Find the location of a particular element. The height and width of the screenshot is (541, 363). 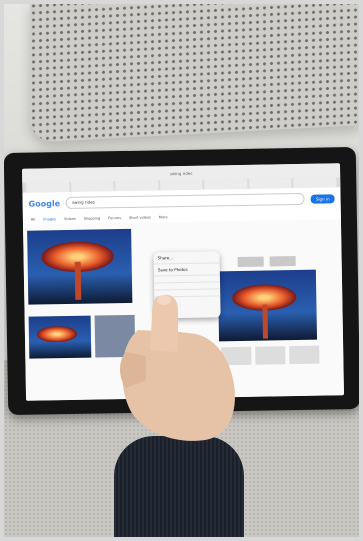

fingernail is located at coordinates (164, 300).